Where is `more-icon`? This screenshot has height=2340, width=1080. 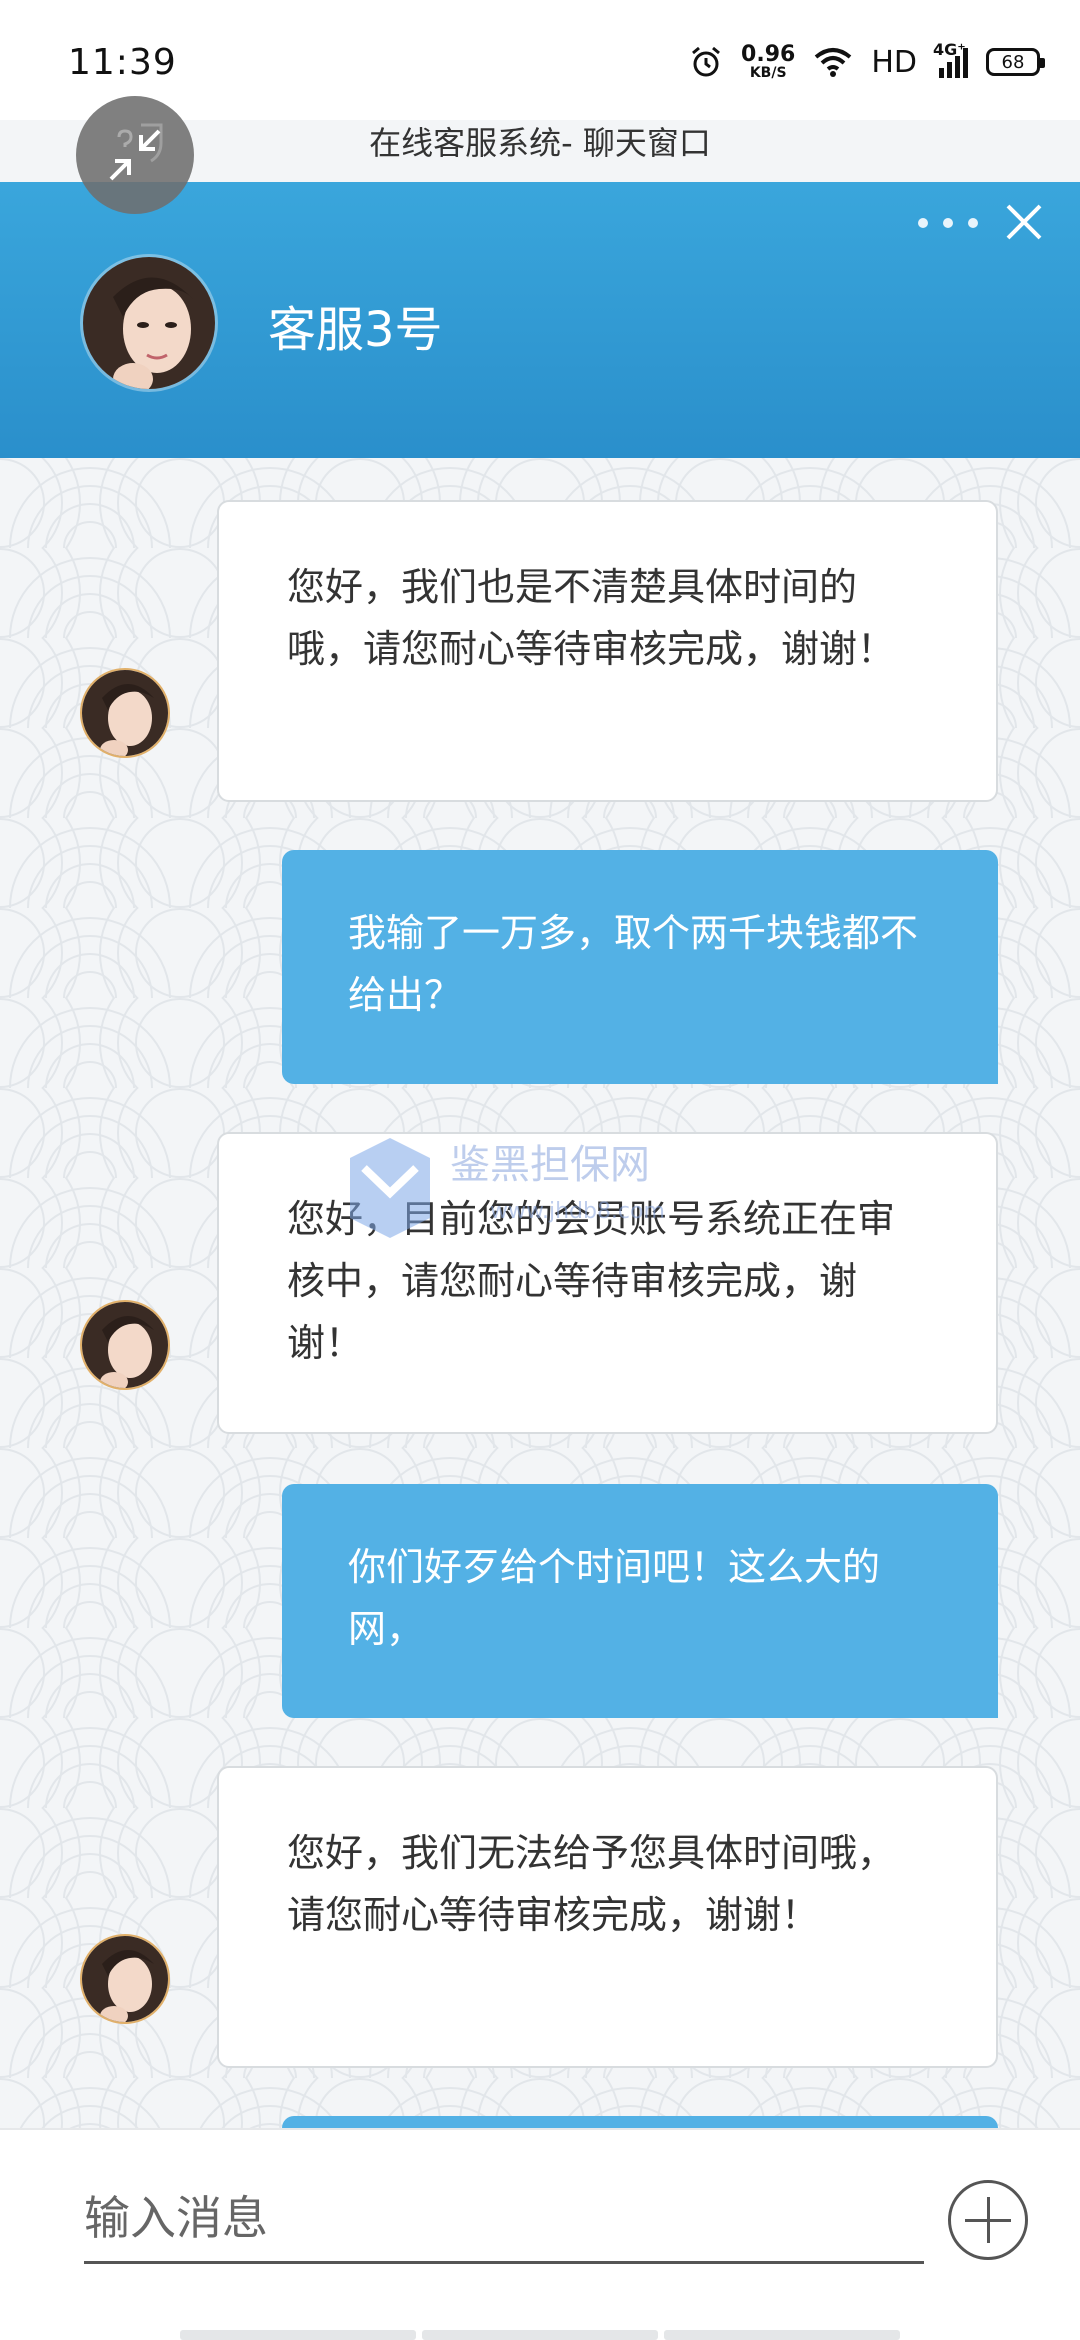 more-icon is located at coordinates (948, 223).